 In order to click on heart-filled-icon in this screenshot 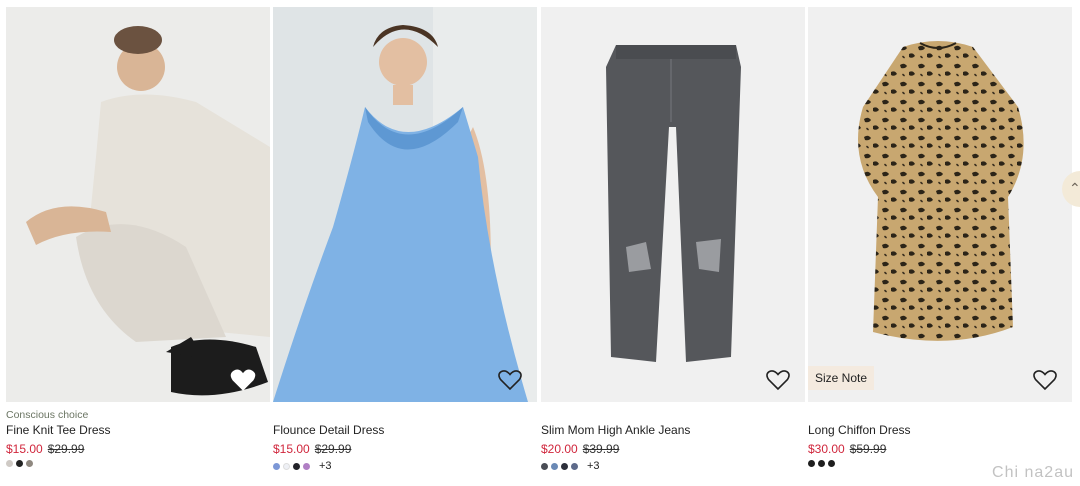, I will do `click(243, 380)`.